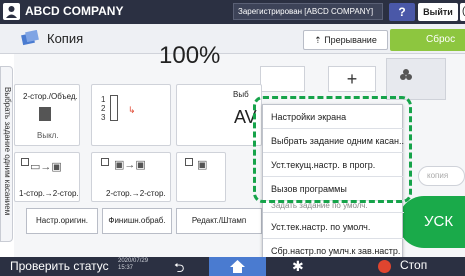  I want to click on tab-finishing: Финишн.обраб., so click(137, 221).